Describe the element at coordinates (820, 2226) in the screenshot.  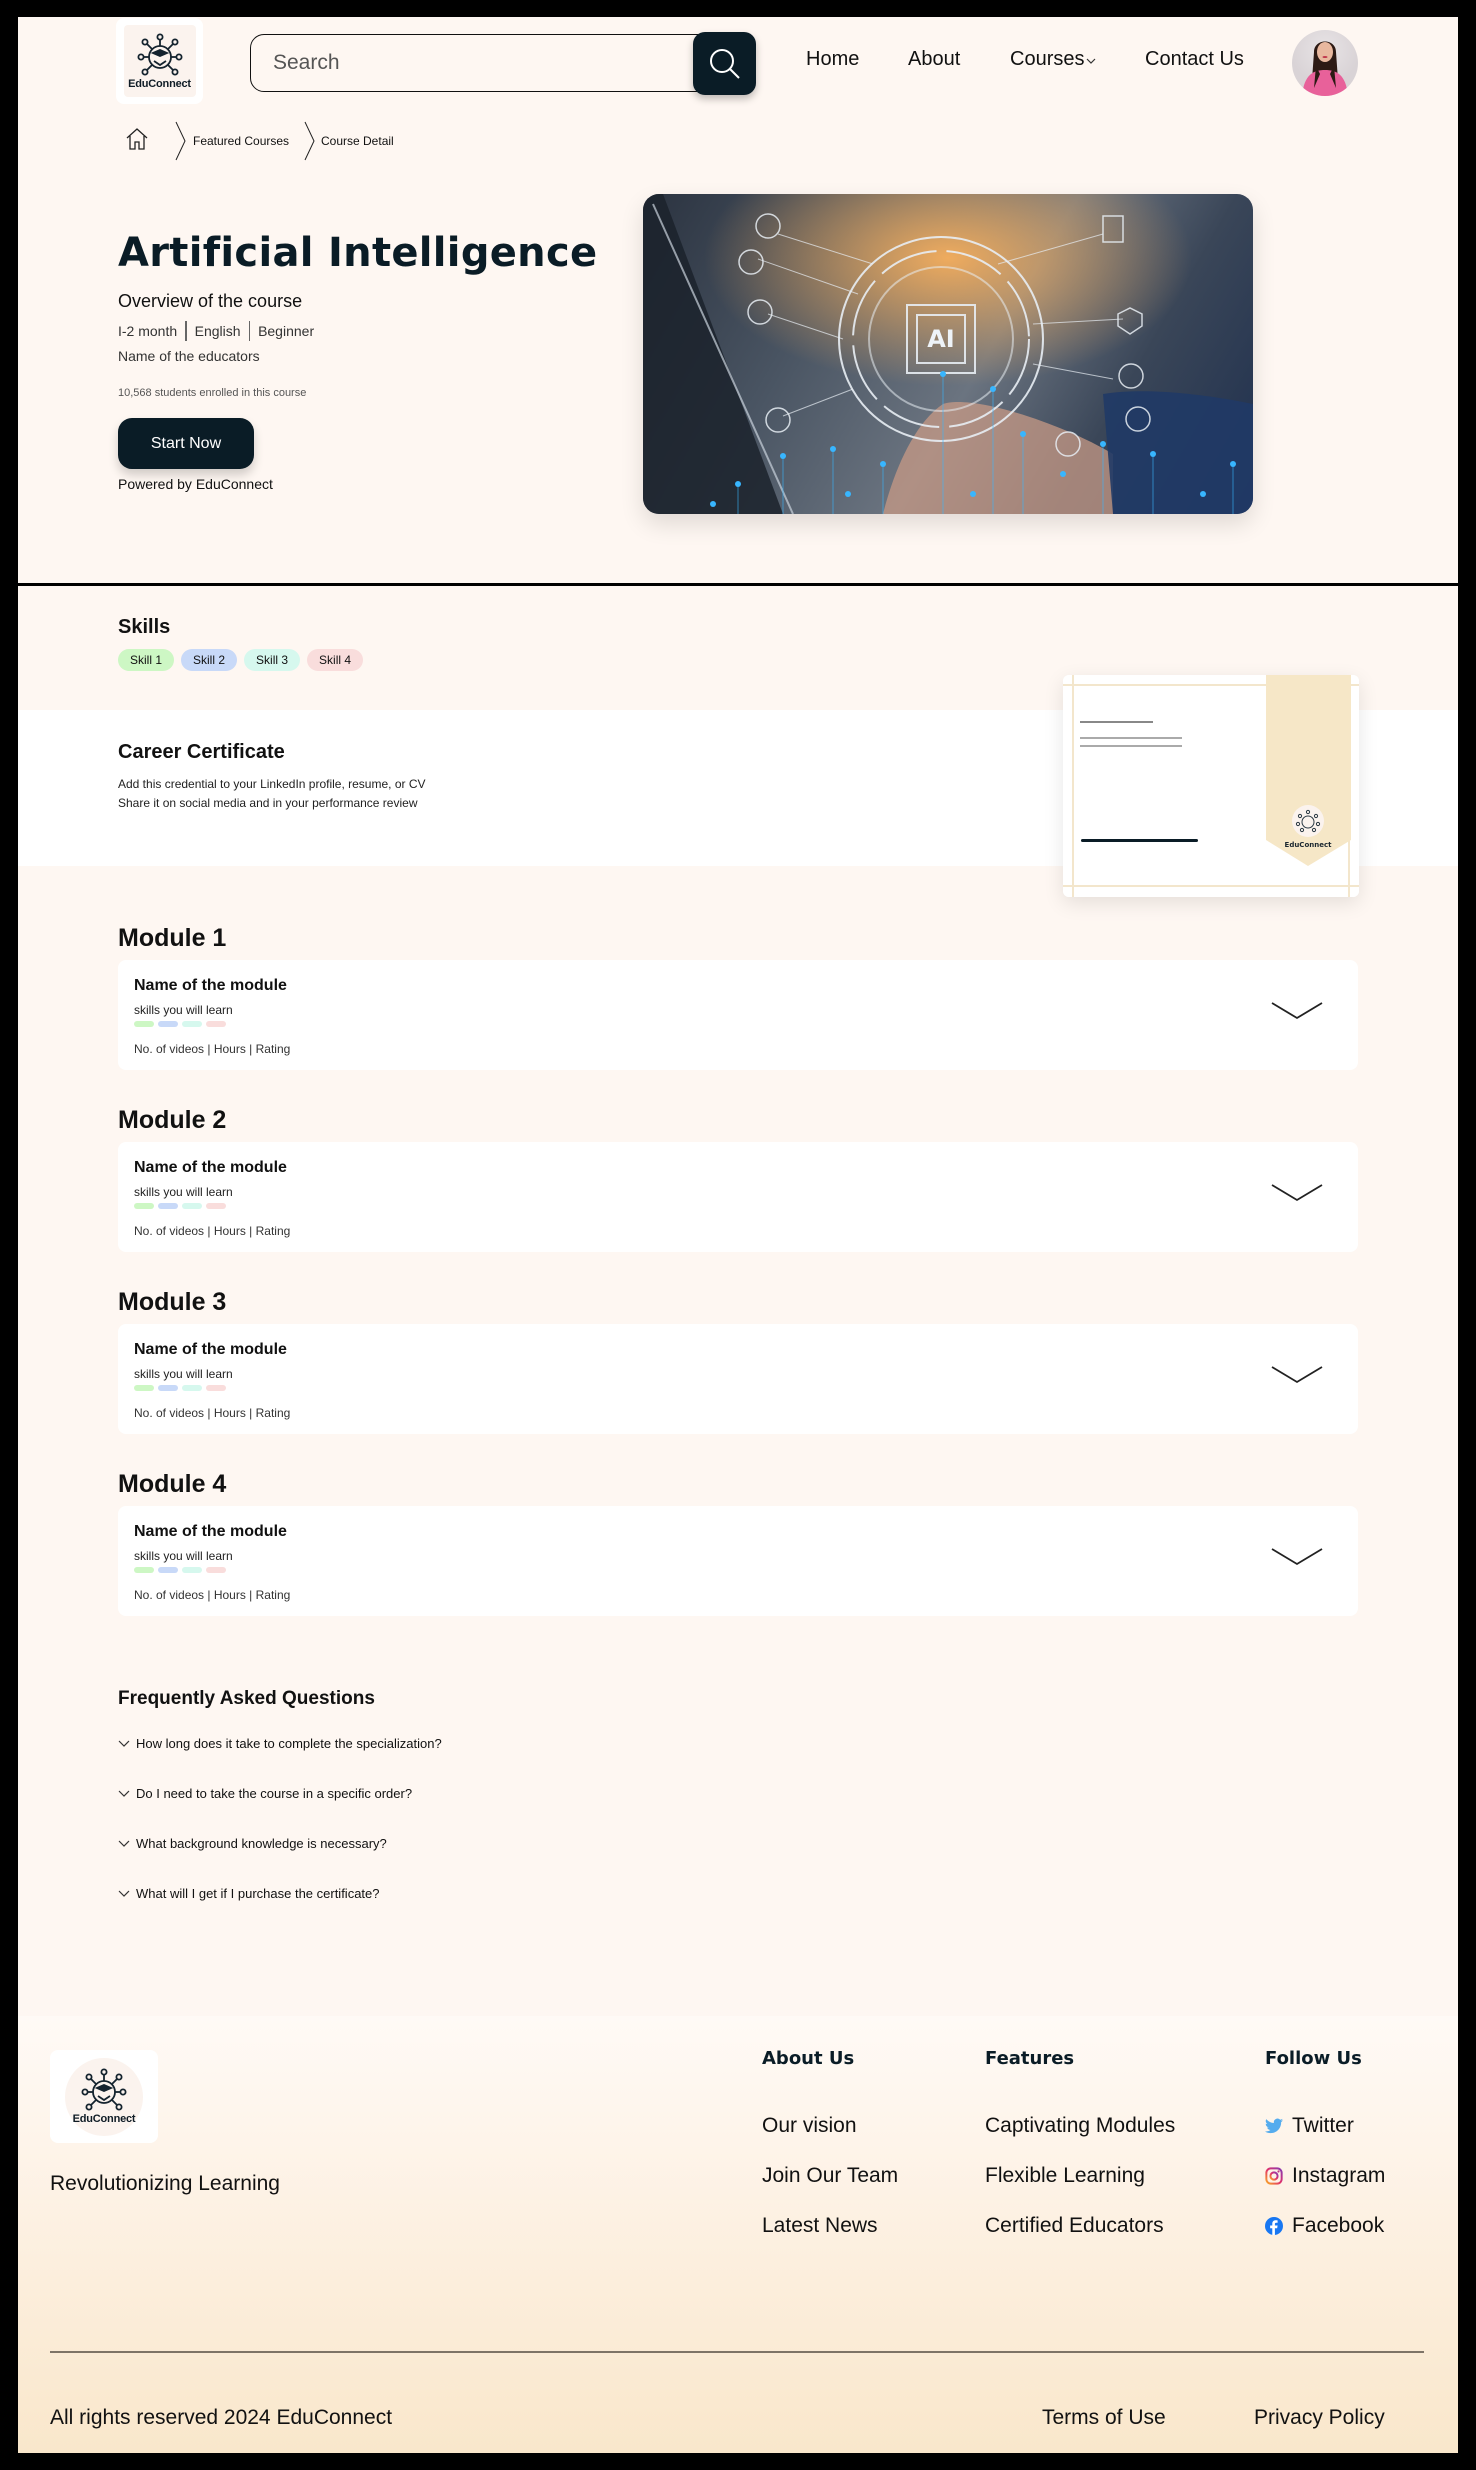
I see `footer-link-latest-news: Latest News` at that location.